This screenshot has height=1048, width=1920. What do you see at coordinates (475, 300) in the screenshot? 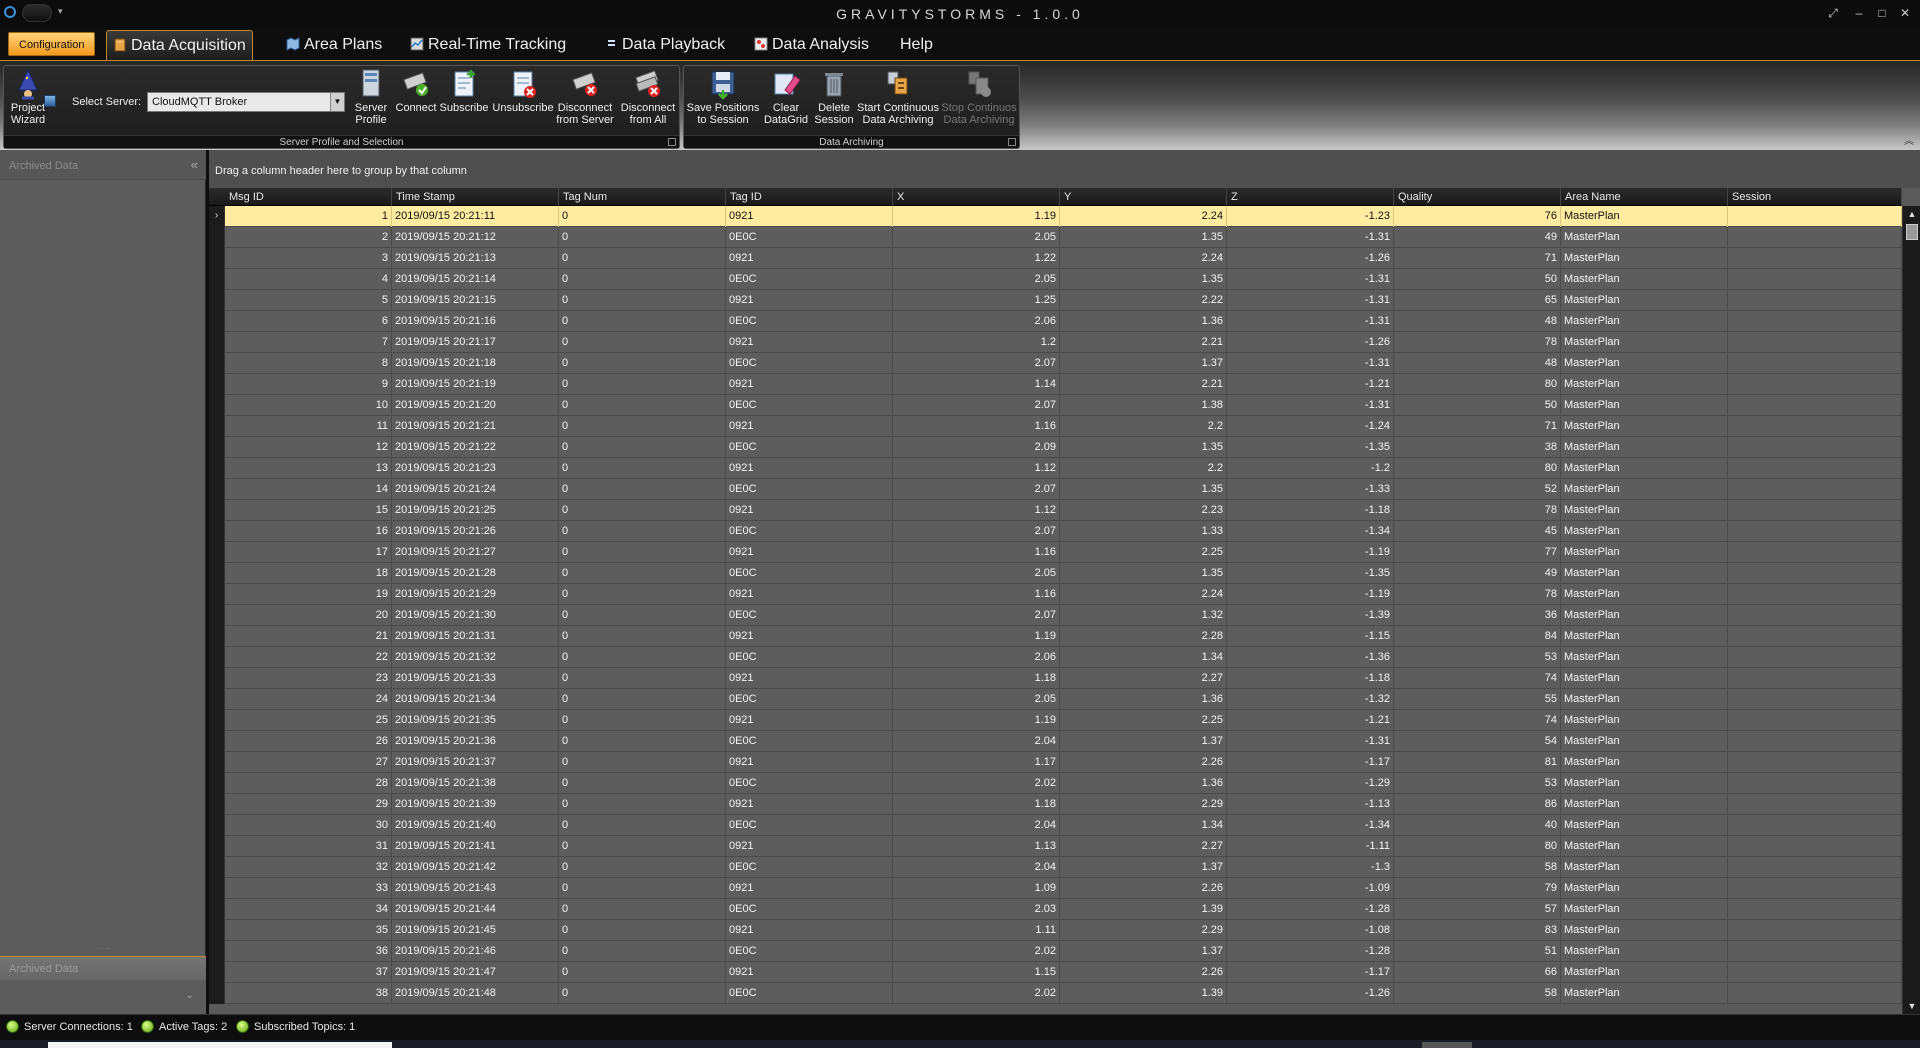
I see `table-cell: 2019/09/15 20:21:15` at bounding box center [475, 300].